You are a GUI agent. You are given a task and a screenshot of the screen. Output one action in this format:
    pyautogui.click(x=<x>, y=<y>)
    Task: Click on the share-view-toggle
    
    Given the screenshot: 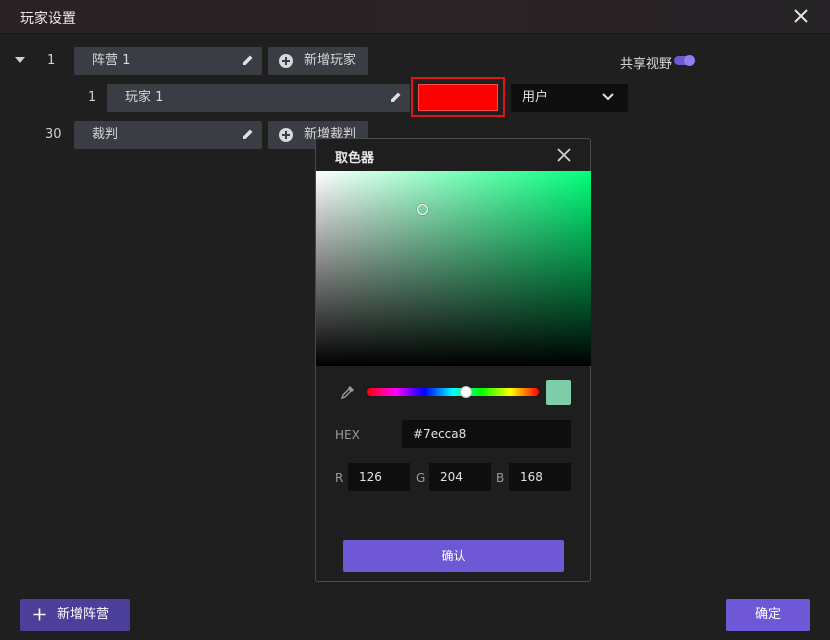 What is the action you would take?
    pyautogui.click(x=684, y=60)
    